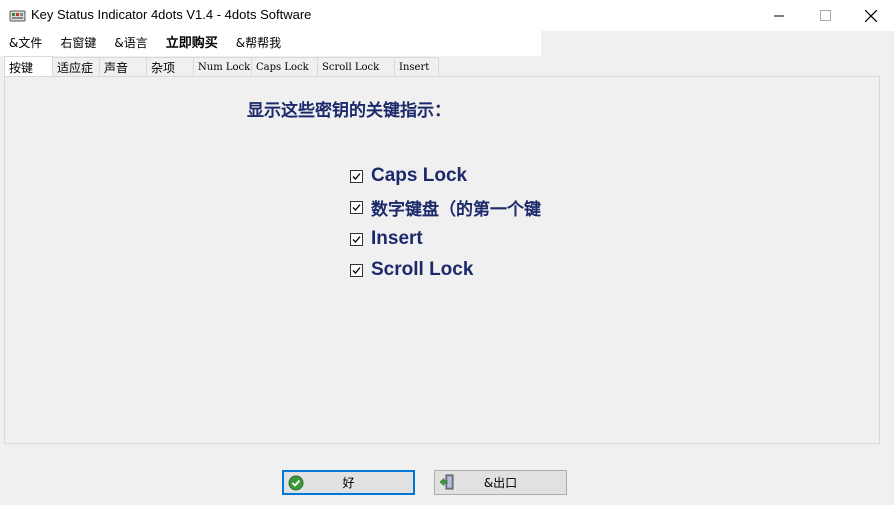 The width and height of the screenshot is (894, 505). Describe the element at coordinates (17, 16) in the screenshot. I see `app-keyboard-icon` at that location.